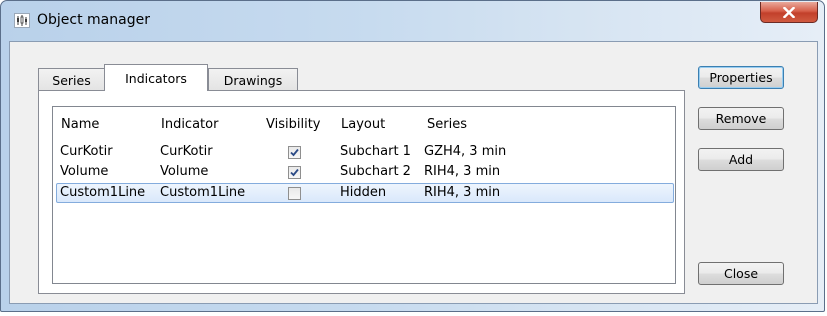  I want to click on cell-name: Volume, so click(84, 171).